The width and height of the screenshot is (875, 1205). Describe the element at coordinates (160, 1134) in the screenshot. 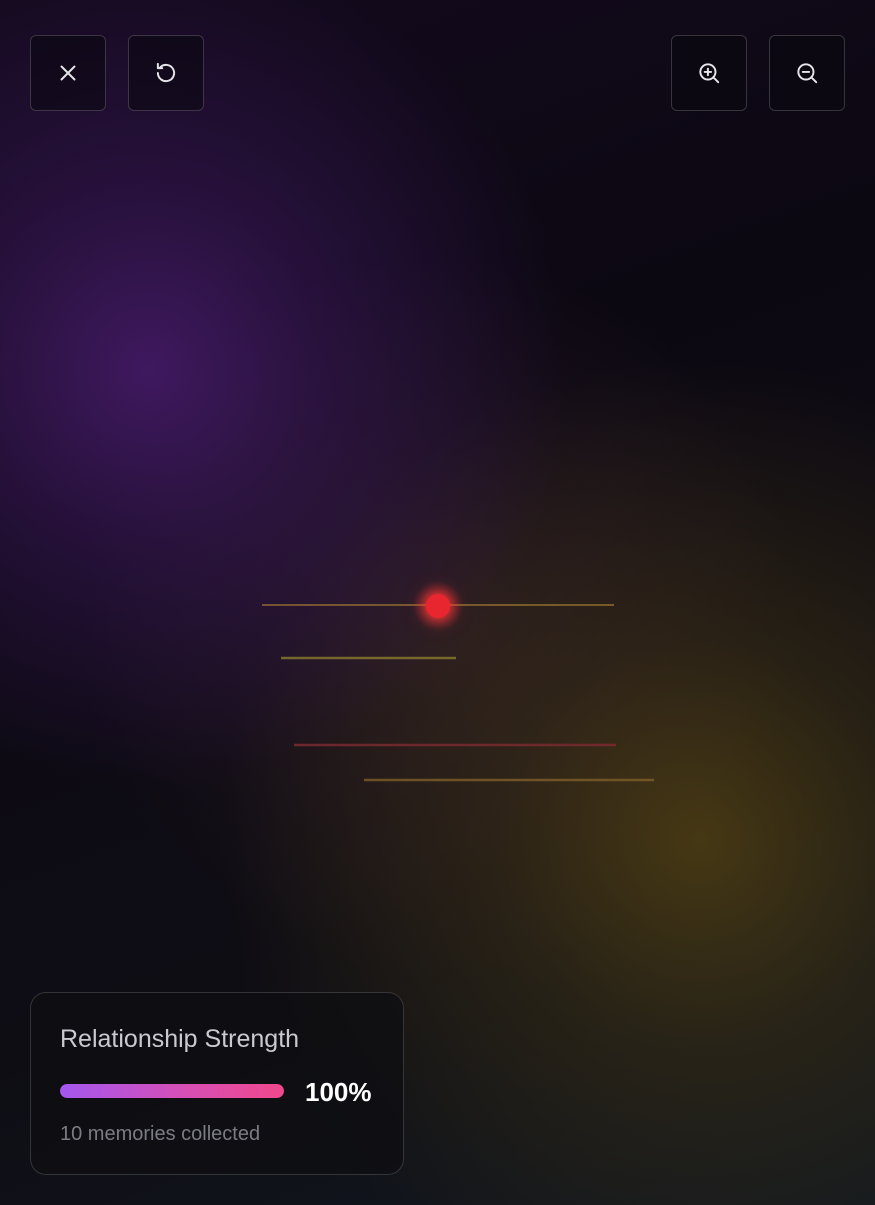

I see `memories-count: 10 memories collected` at that location.